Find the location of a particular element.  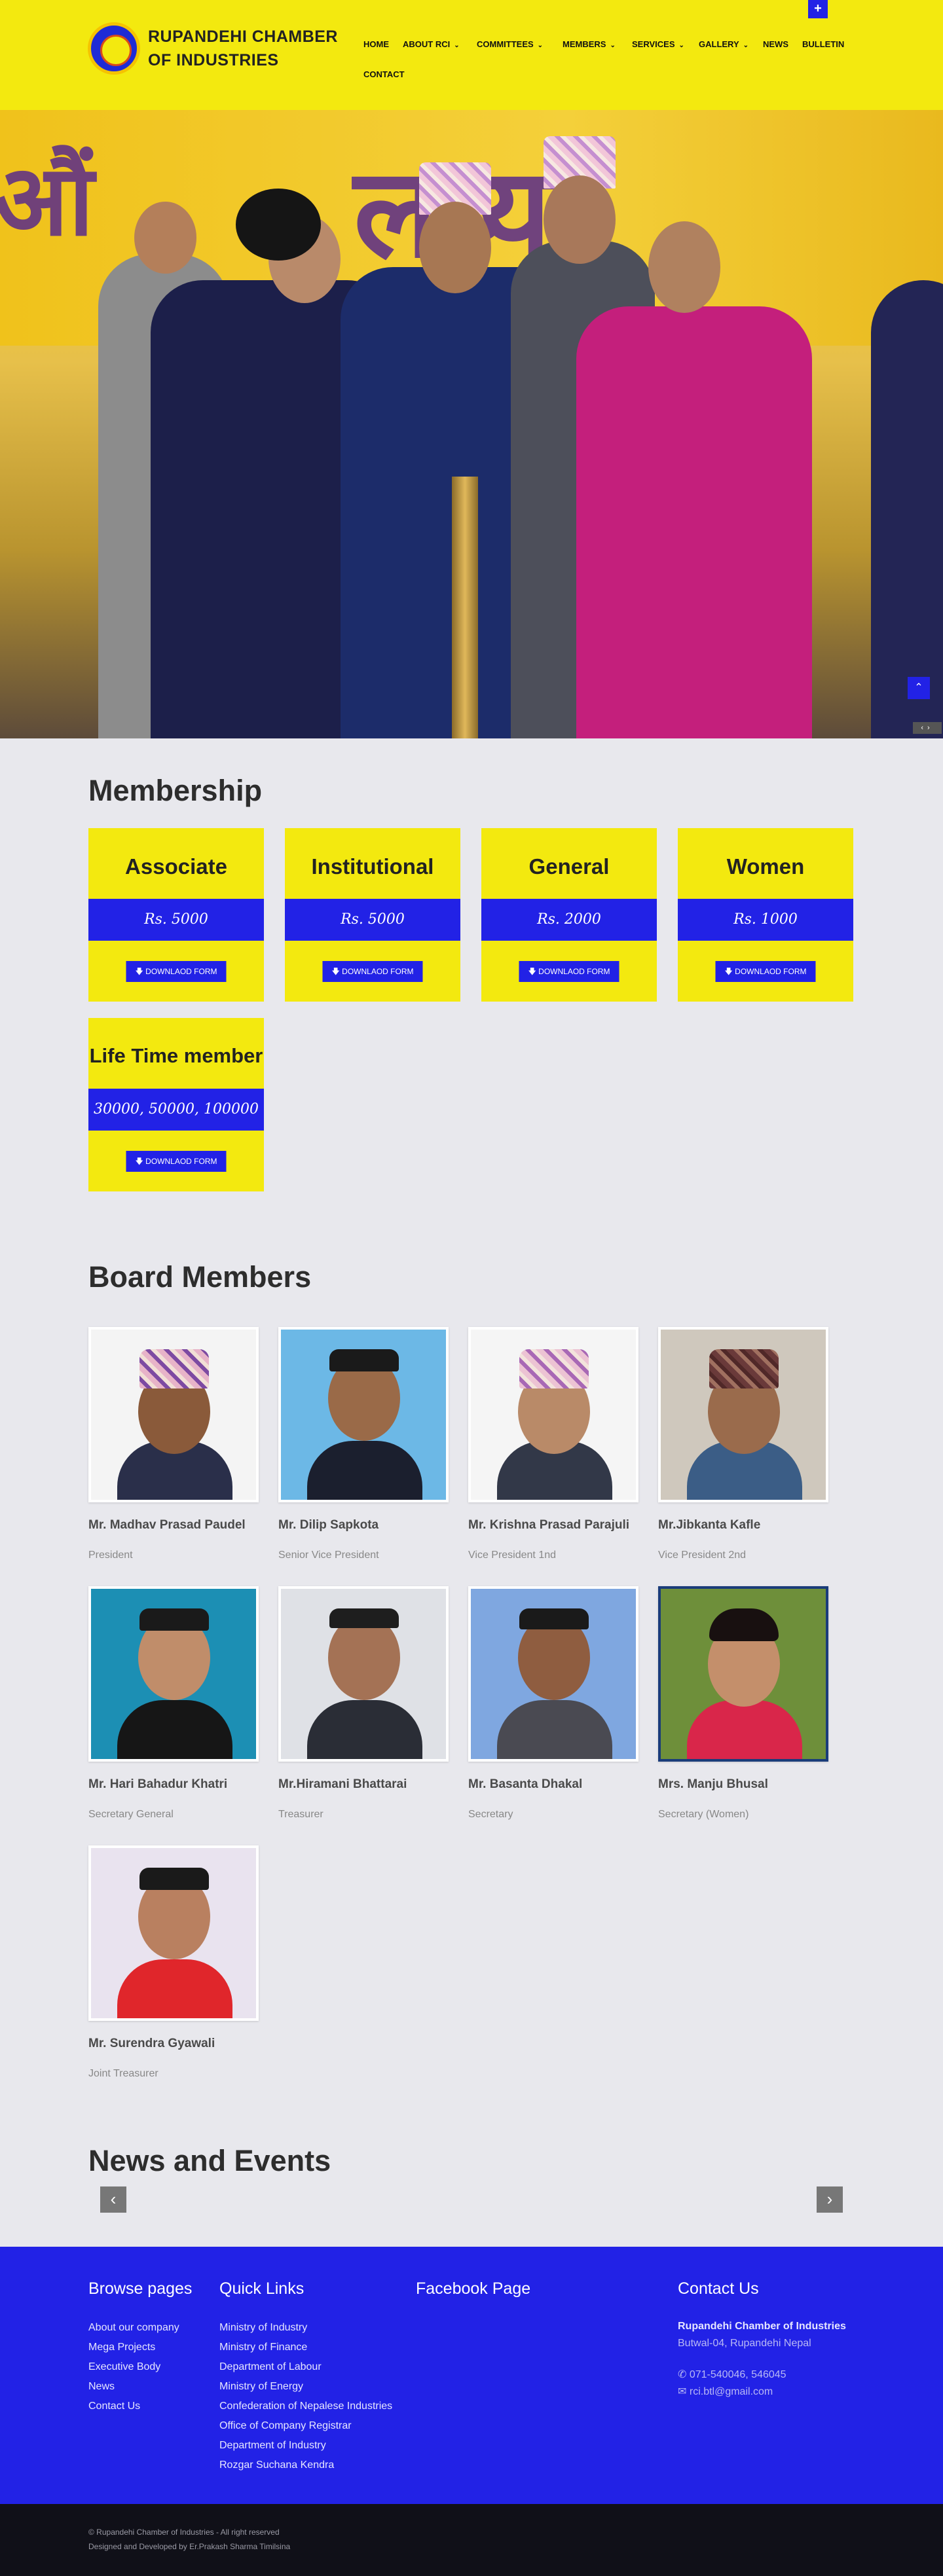

mail-icon: ✉ is located at coordinates (682, 2391).